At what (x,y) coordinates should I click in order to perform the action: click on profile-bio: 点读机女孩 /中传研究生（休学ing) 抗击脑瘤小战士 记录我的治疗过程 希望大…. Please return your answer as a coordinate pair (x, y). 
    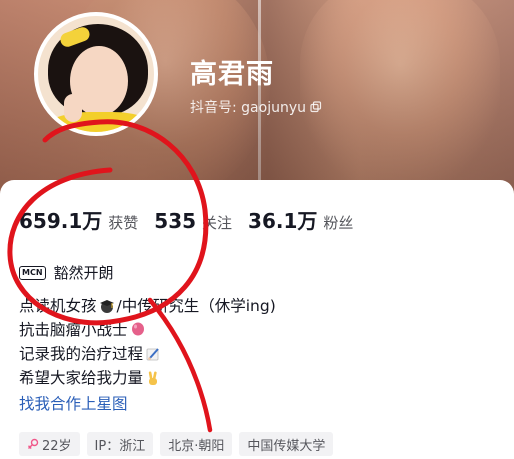
    Looking at the image, I should click on (147, 355).